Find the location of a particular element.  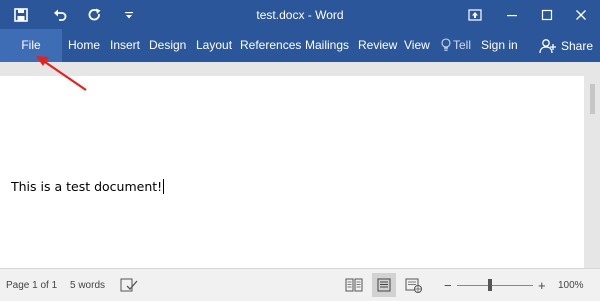

tab-insert: Insert is located at coordinates (125, 45).